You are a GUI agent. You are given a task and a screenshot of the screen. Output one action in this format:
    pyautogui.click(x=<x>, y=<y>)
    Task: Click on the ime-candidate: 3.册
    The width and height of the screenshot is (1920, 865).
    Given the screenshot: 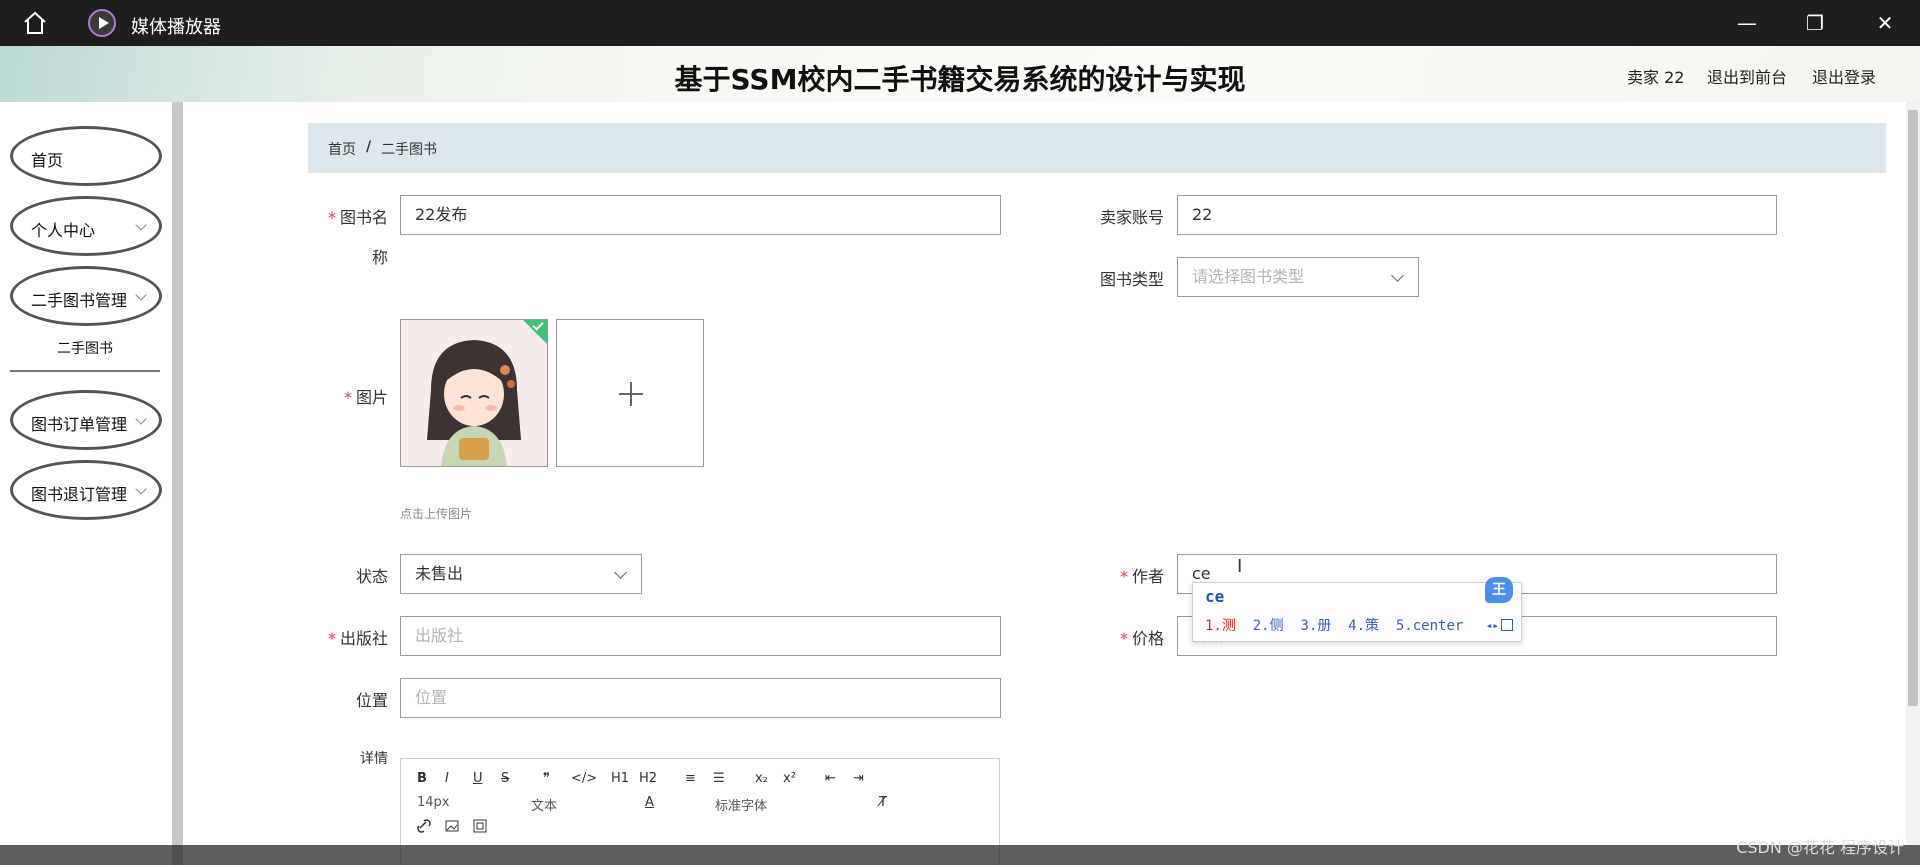 What is the action you would take?
    pyautogui.click(x=1315, y=626)
    